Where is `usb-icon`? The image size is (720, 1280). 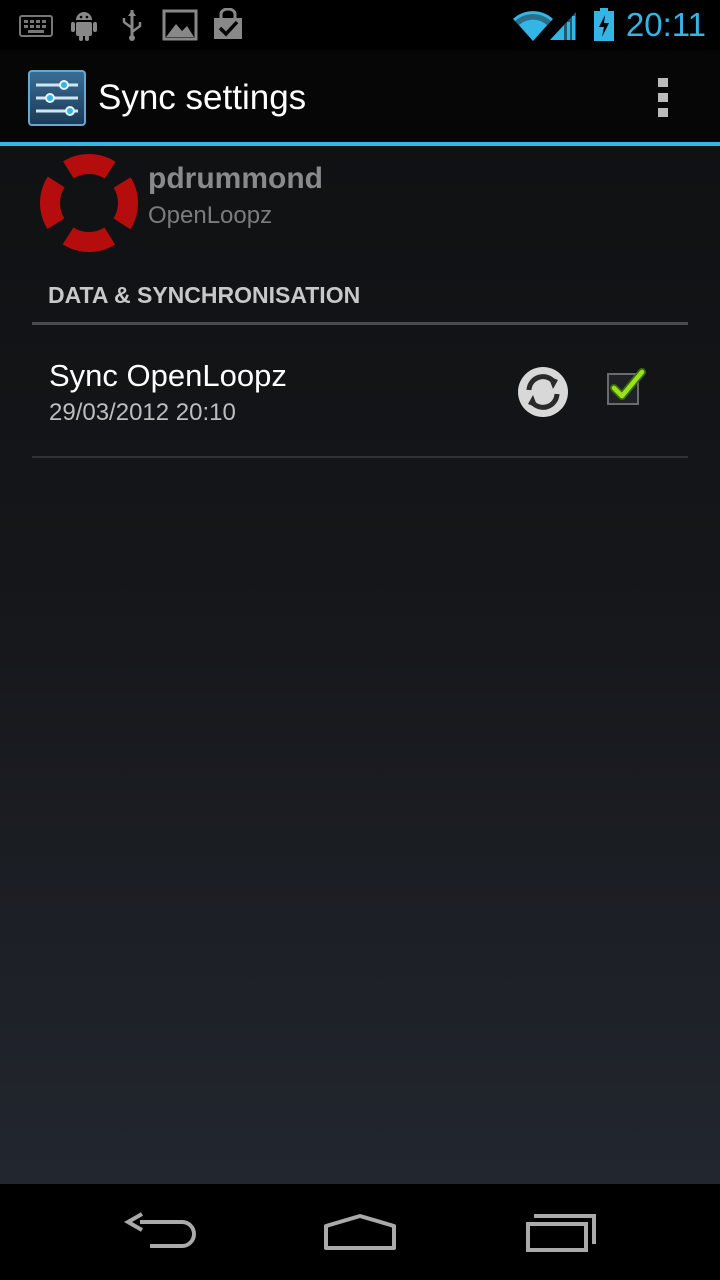 usb-icon is located at coordinates (132, 25).